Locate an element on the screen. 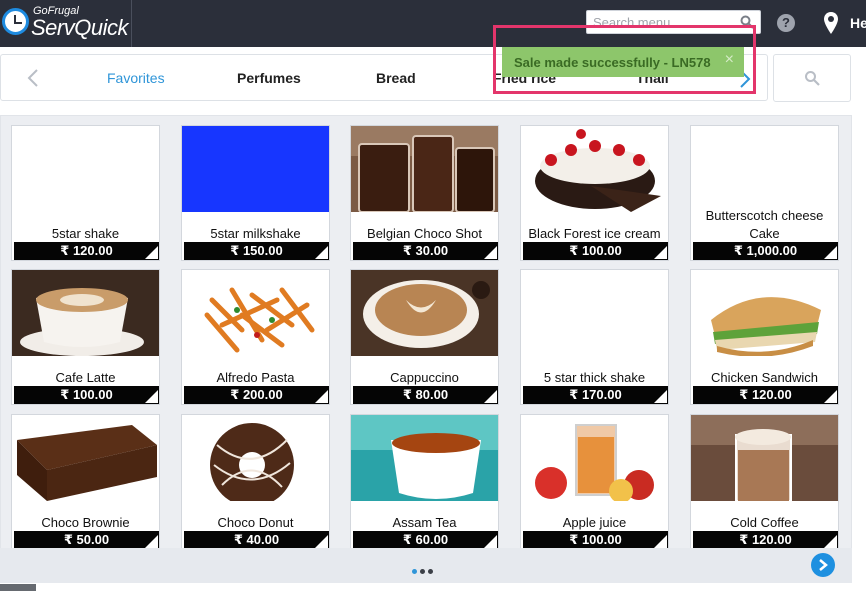  search-icon is located at coordinates (812, 78).